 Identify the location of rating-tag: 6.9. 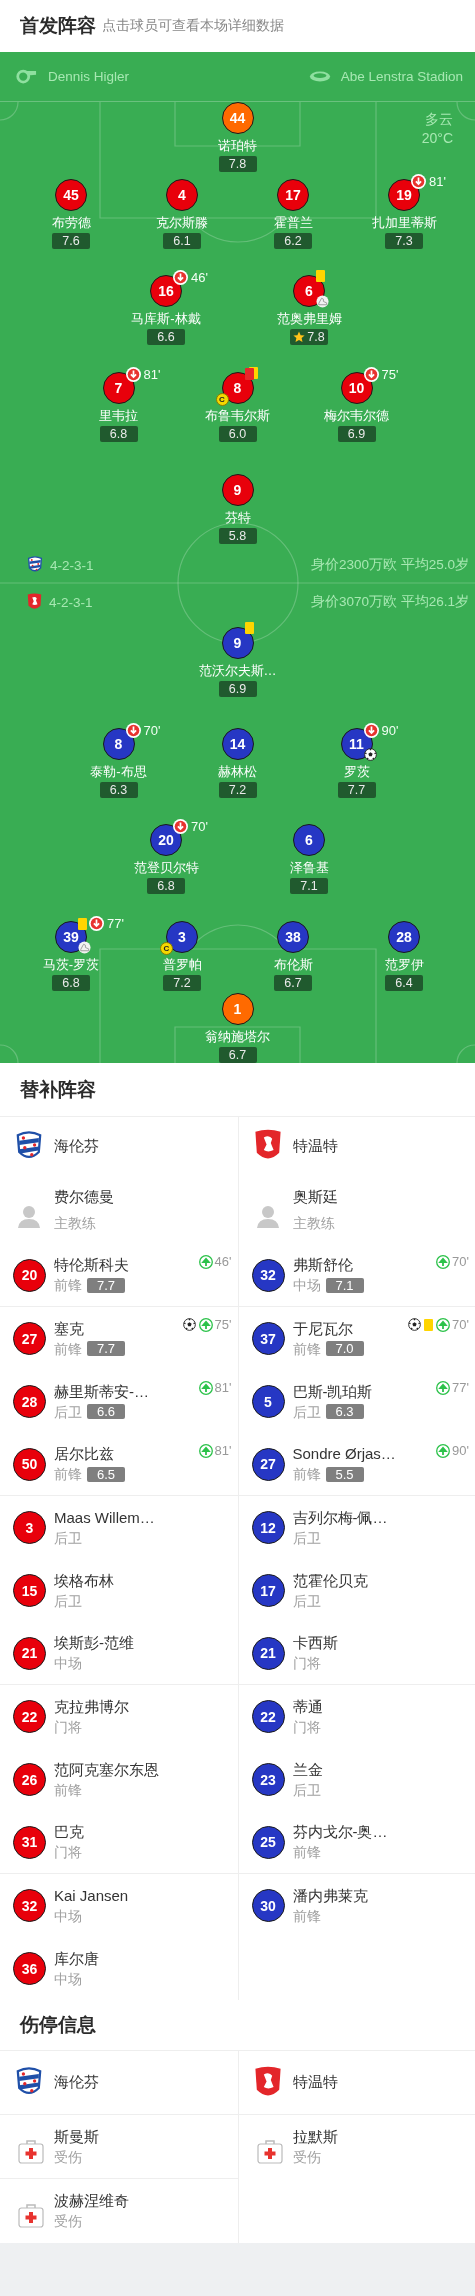
(356, 434).